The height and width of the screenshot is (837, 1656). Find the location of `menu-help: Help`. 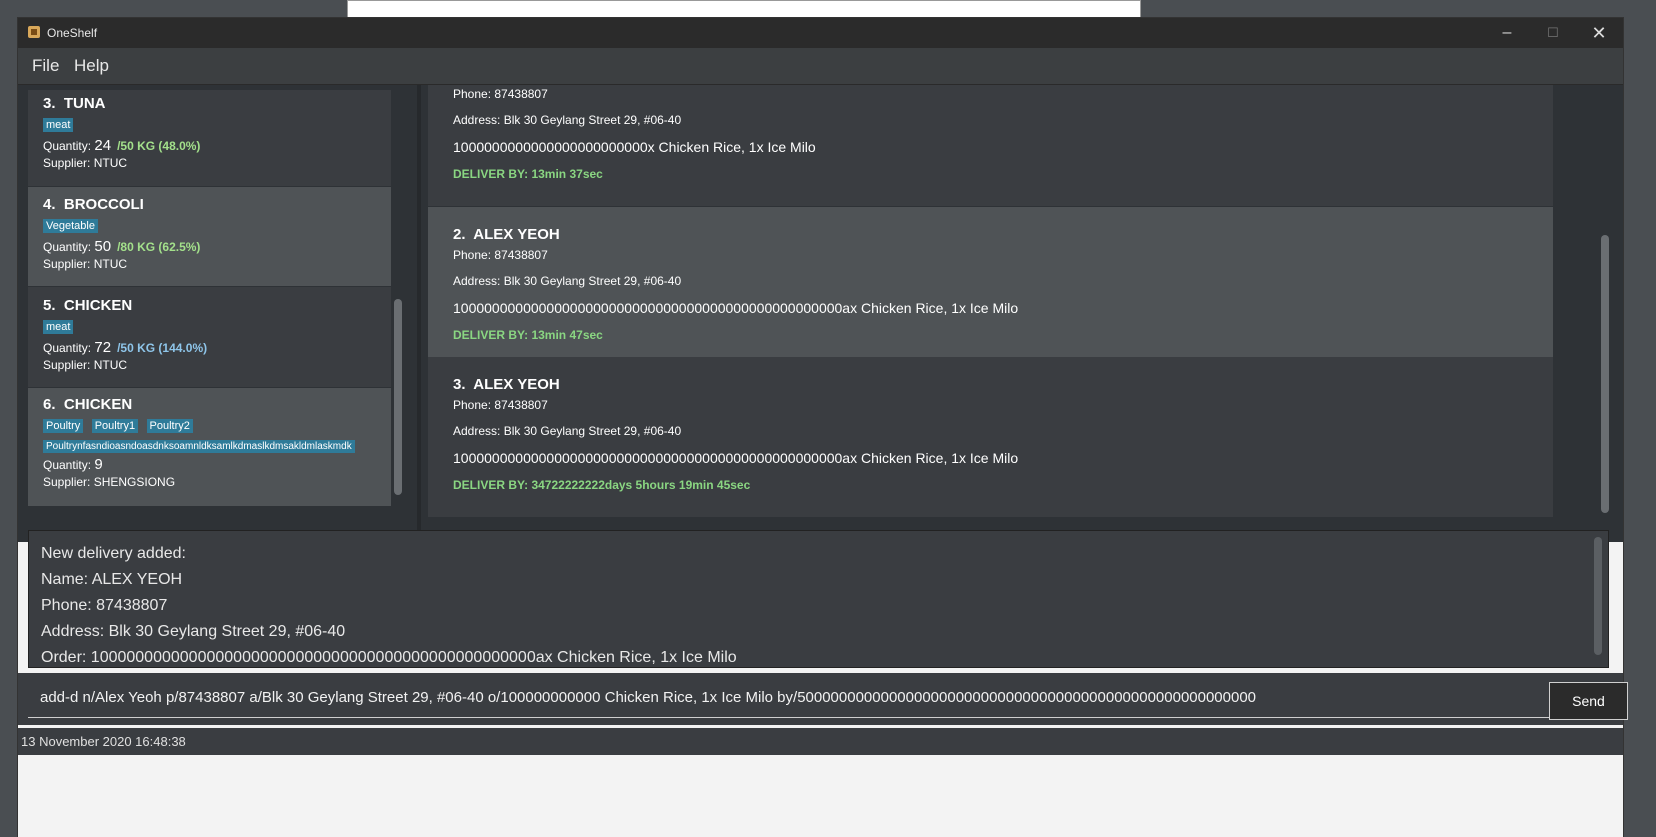

menu-help: Help is located at coordinates (91, 66).